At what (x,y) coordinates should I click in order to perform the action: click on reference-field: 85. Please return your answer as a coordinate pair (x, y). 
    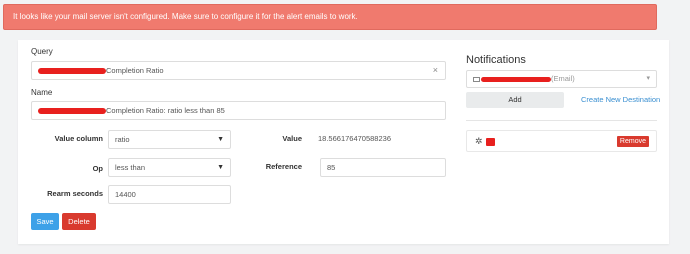
    Looking at the image, I should click on (383, 167).